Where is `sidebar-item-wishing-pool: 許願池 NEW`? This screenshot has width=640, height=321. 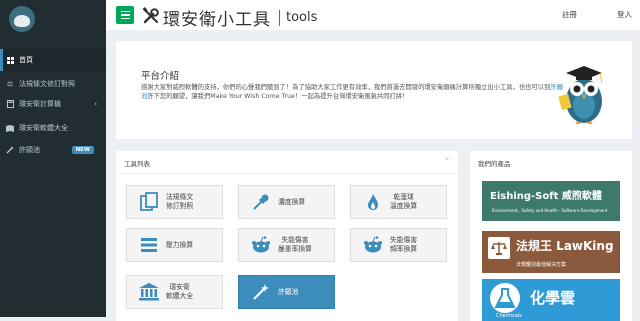
sidebar-item-wishing-pool: 許願池 NEW is located at coordinates (53, 150).